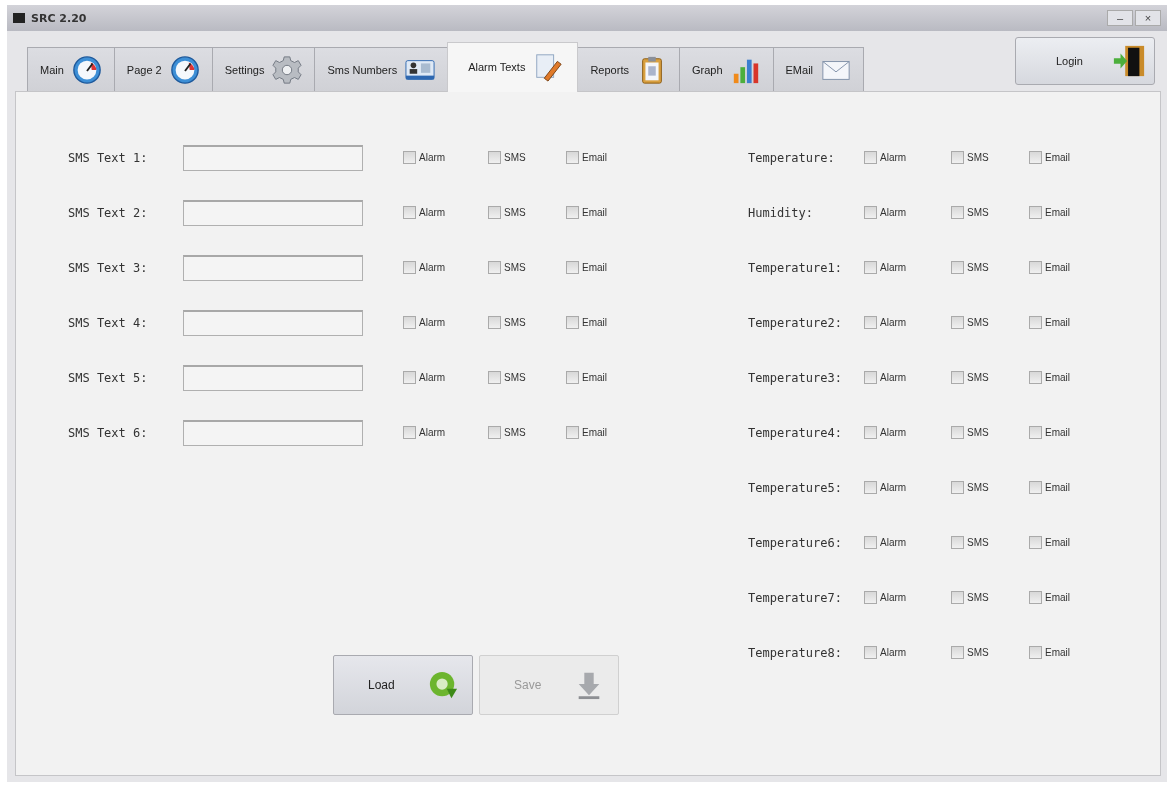  What do you see at coordinates (263, 69) in the screenshot?
I see `tab: Settings` at bounding box center [263, 69].